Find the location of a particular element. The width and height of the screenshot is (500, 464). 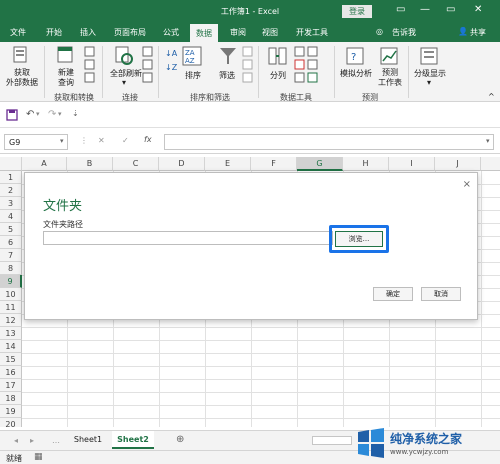

row-header: 8 is located at coordinates (11, 268).